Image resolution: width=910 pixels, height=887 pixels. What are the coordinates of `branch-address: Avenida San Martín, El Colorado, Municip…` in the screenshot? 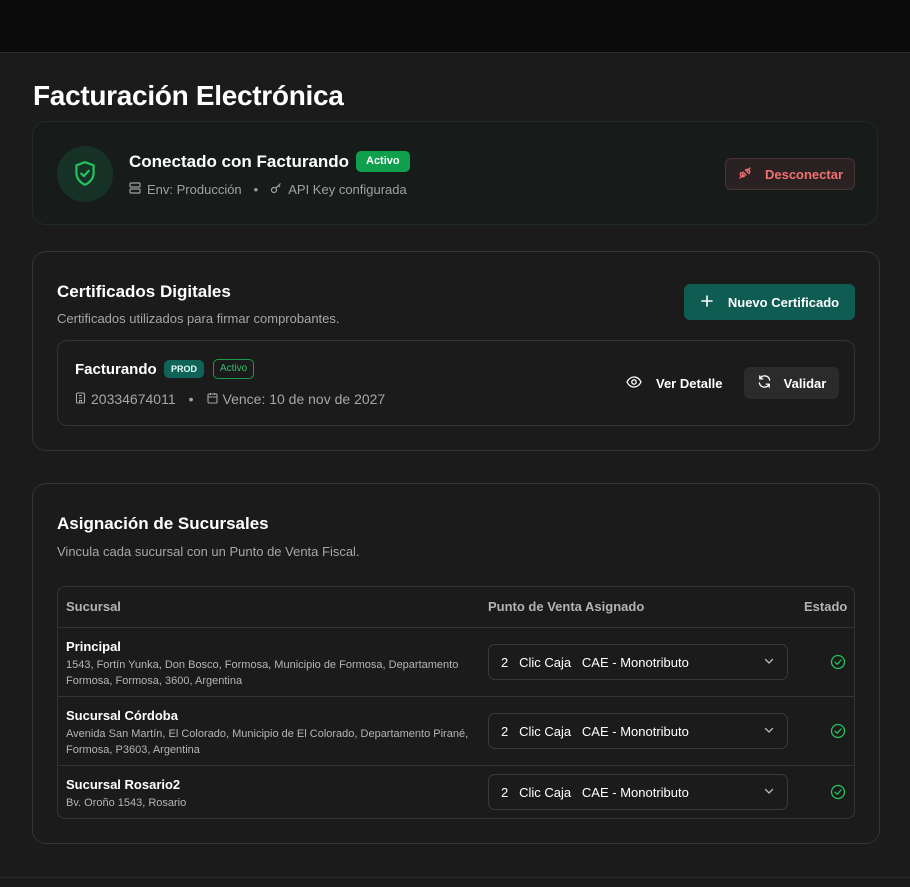 It's located at (267, 742).